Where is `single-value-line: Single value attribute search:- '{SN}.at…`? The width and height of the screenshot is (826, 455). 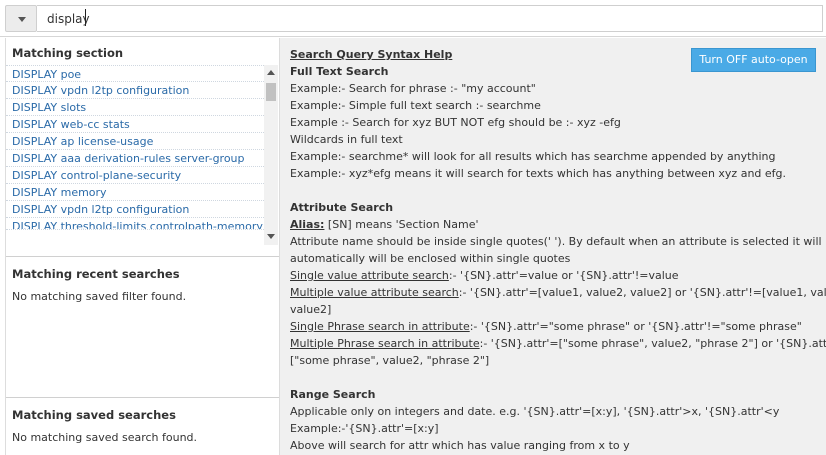 single-value-line: Single value attribute search:- '{SN}.at… is located at coordinates (555, 275).